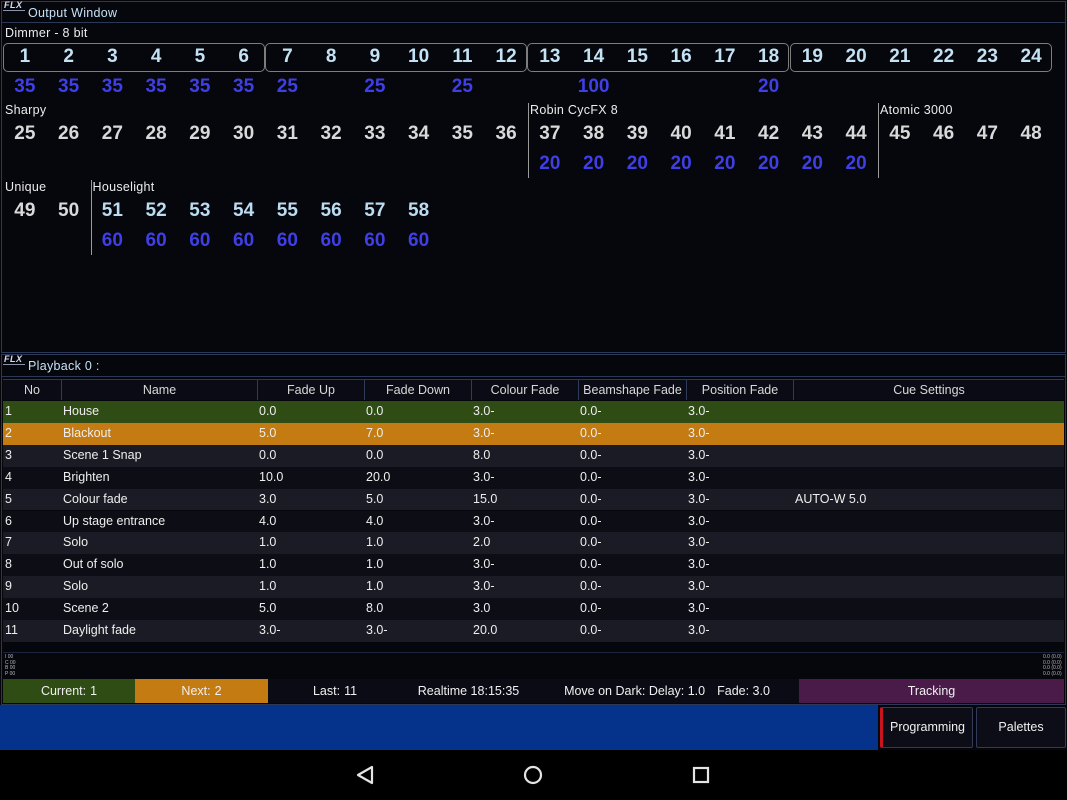  Describe the element at coordinates (635, 691) in the screenshot. I see `move-on-dark-delay: Move on Dark: Delay: 1.0` at that location.